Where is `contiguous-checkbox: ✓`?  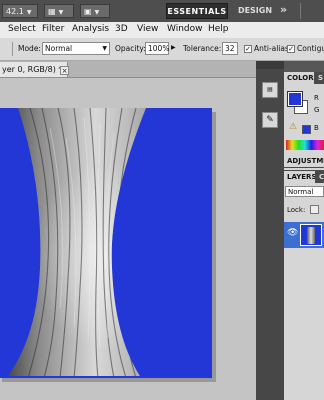 contiguous-checkbox: ✓ is located at coordinates (291, 49).